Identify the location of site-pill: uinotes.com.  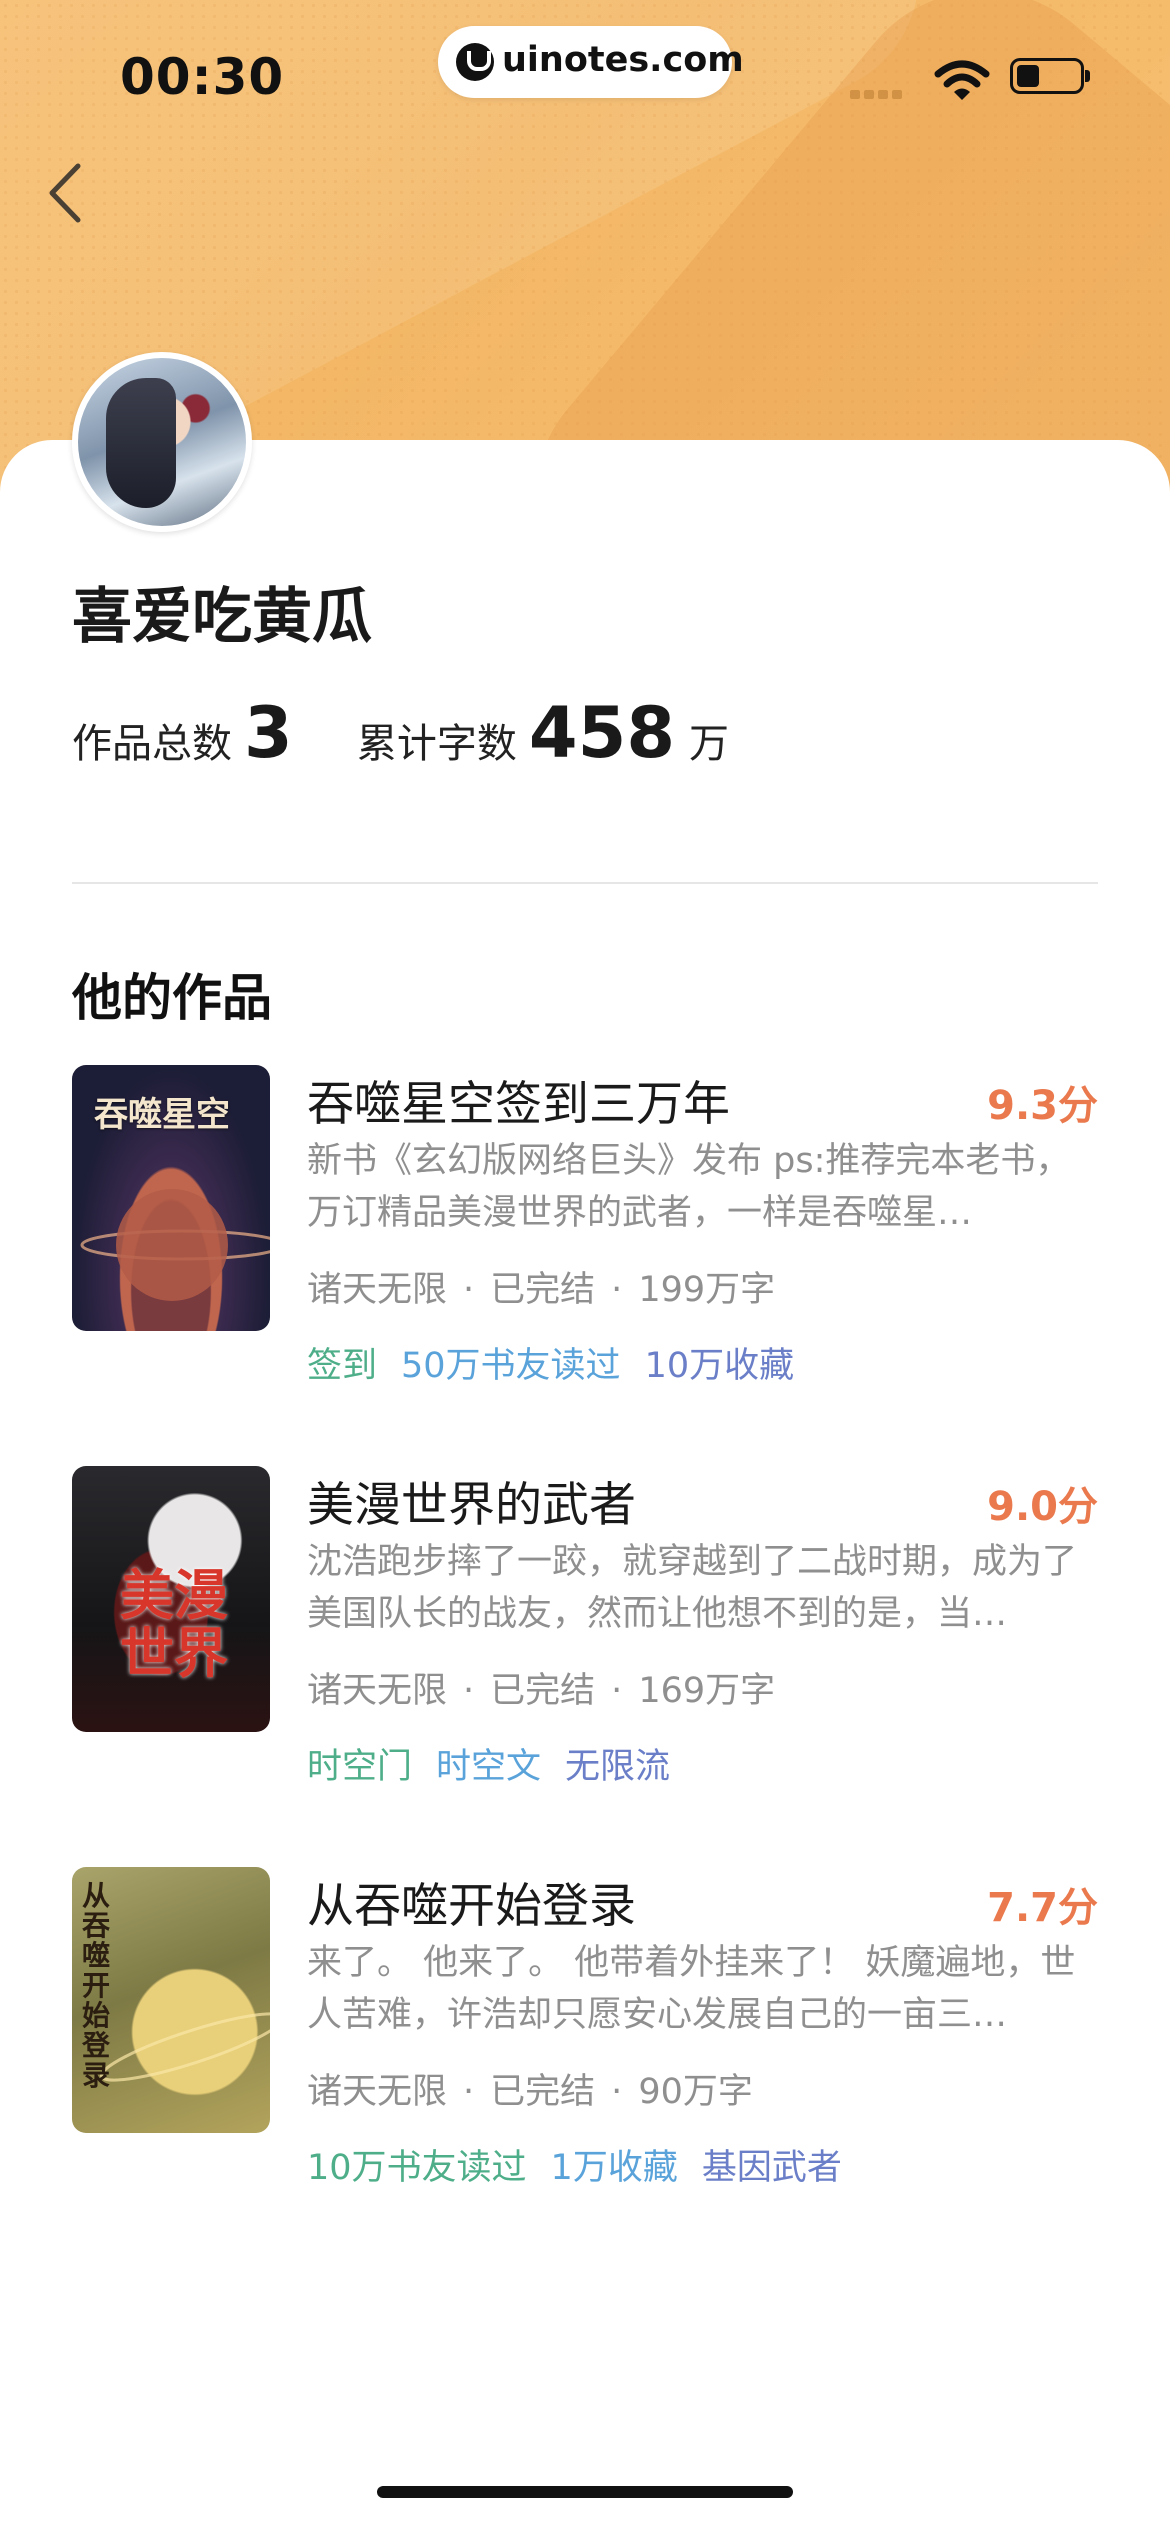
(591, 62).